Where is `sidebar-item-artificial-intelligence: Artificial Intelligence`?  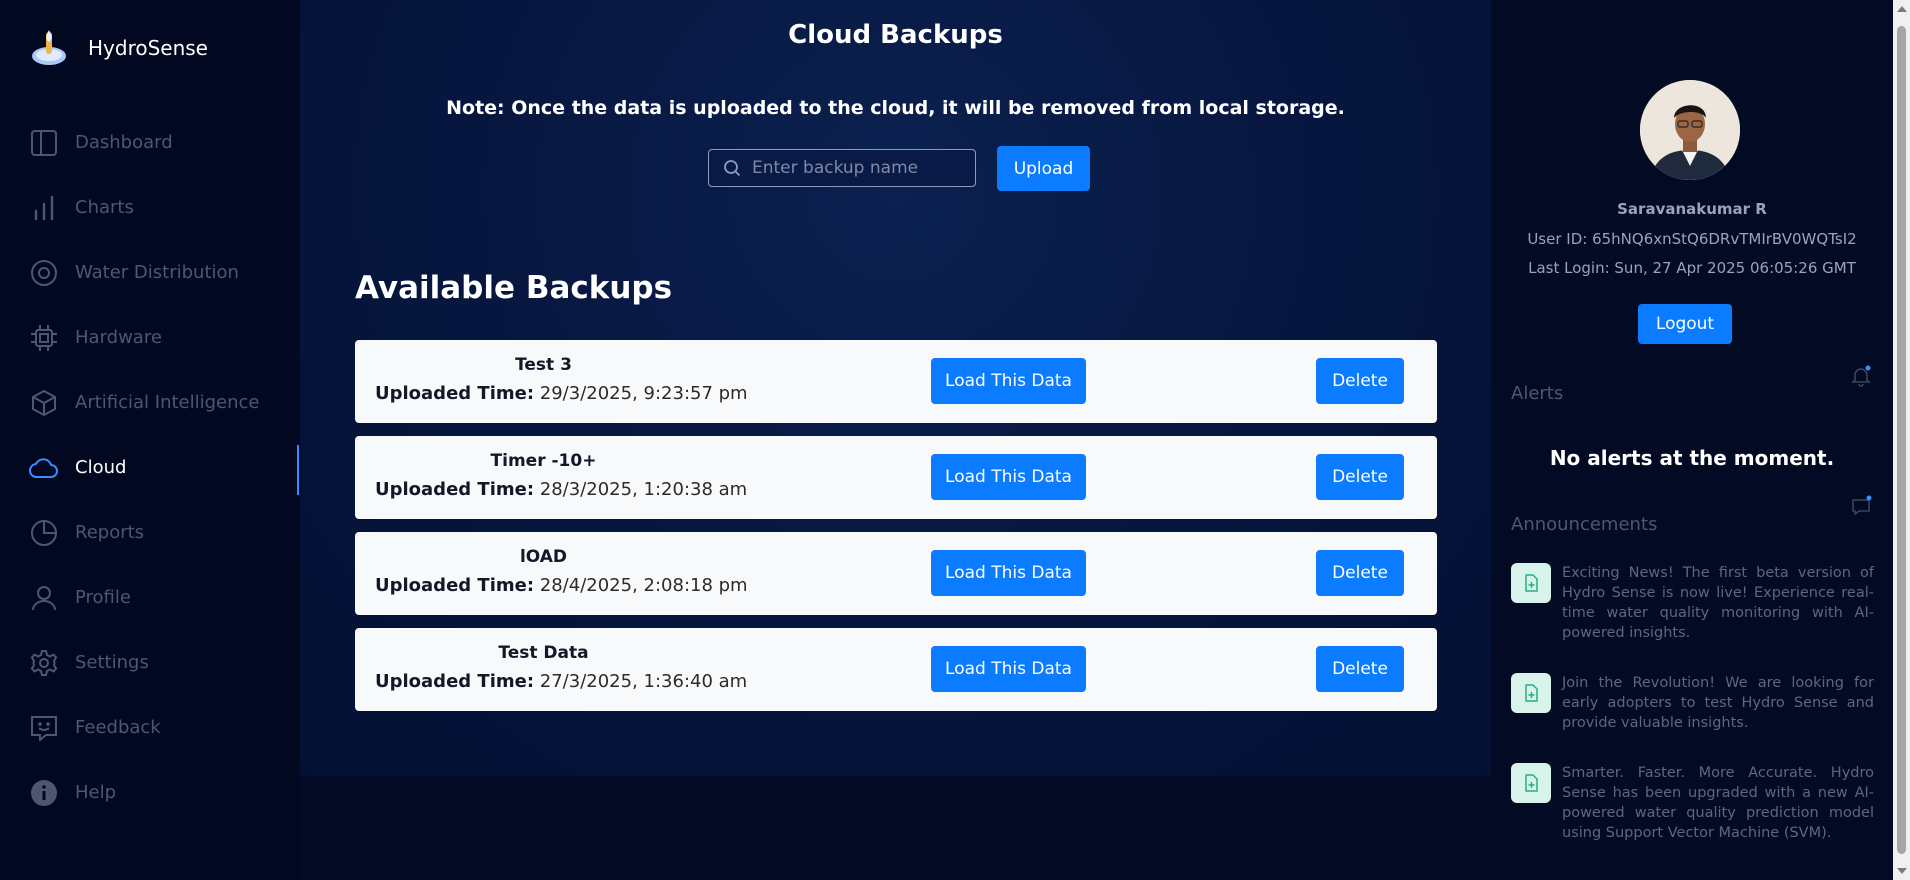
sidebar-item-artificial-intelligence: Artificial Intelligence is located at coordinates (149, 402).